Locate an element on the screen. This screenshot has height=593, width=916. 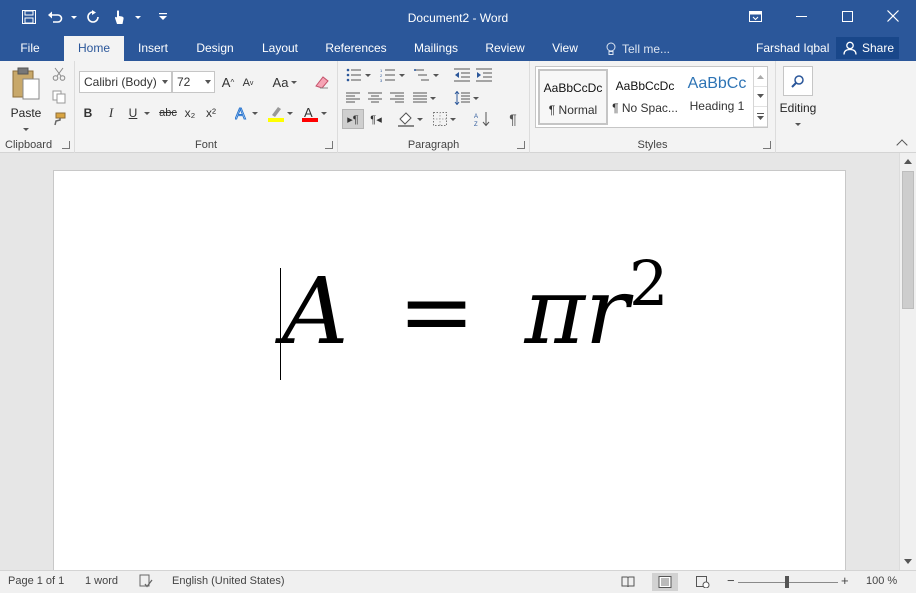
shading-button is located at coordinates (410, 119).